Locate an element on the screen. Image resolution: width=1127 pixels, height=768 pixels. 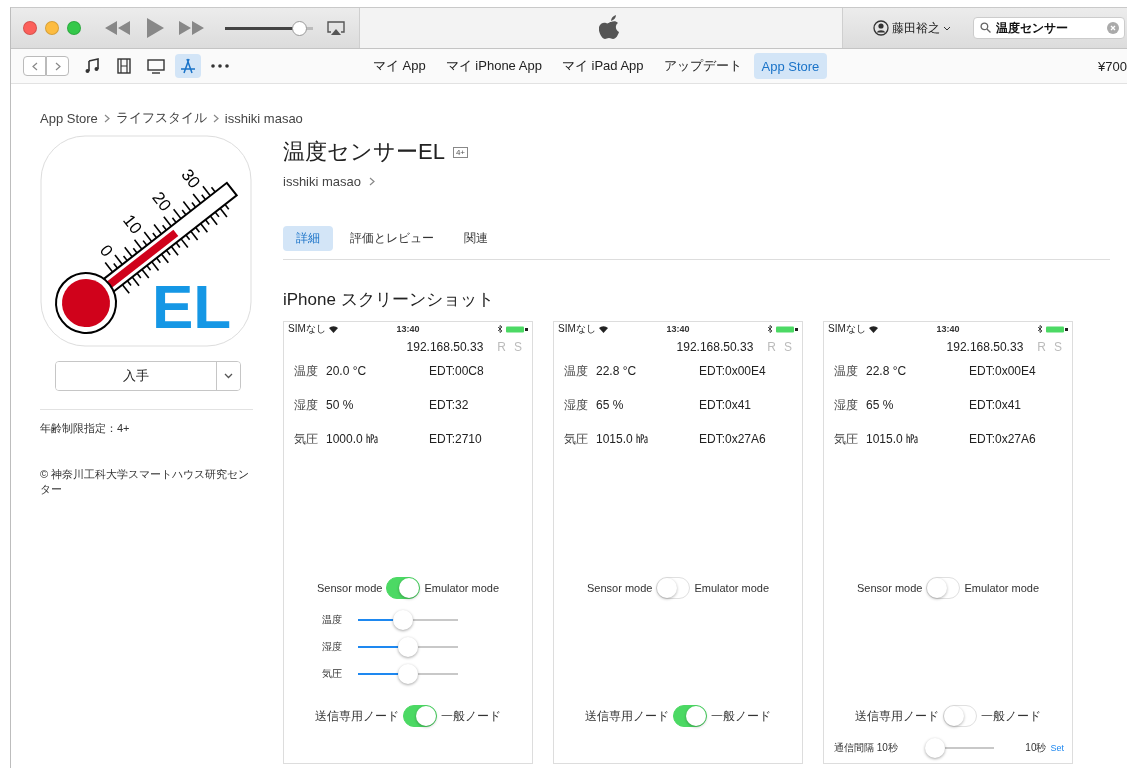
volume-thumb is located at coordinates (299, 28).